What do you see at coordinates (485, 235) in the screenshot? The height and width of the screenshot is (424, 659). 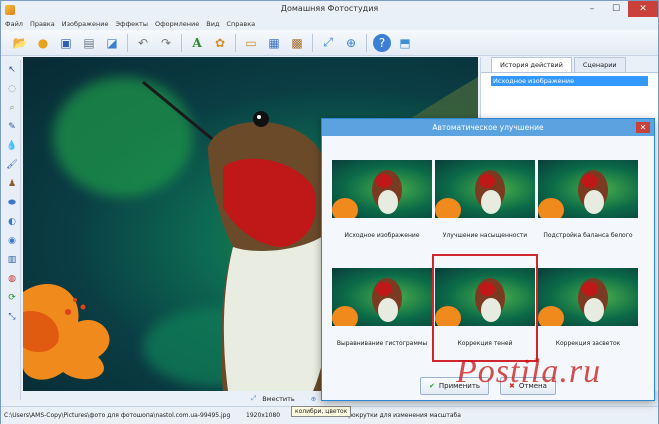 I see `thumbnail-caption: Улучшение насыщенности` at bounding box center [485, 235].